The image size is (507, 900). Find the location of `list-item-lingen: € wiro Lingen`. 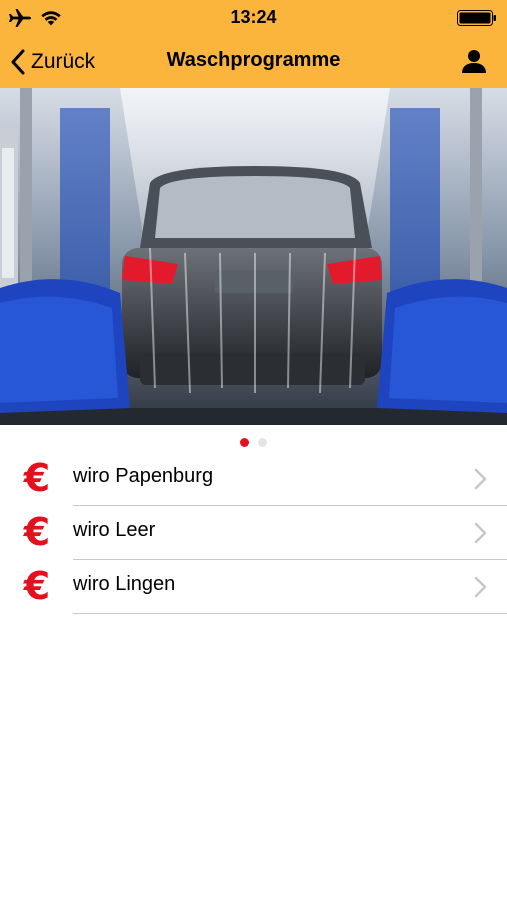

list-item-lingen: € wiro Lingen is located at coordinates (253, 587).